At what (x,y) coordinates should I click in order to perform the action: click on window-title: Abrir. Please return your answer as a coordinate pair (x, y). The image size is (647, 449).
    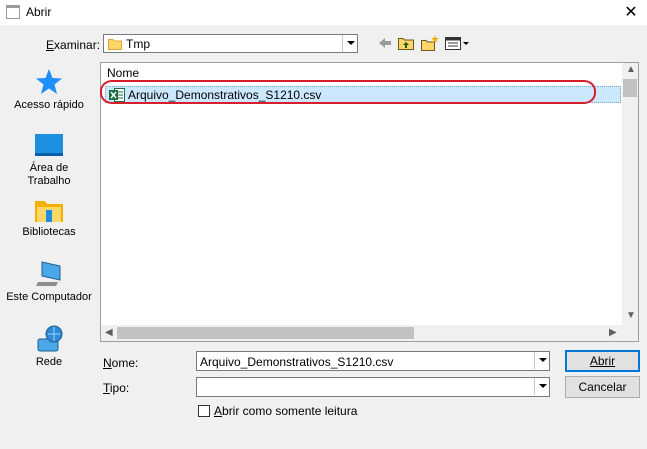
    Looking at the image, I should click on (39, 12).